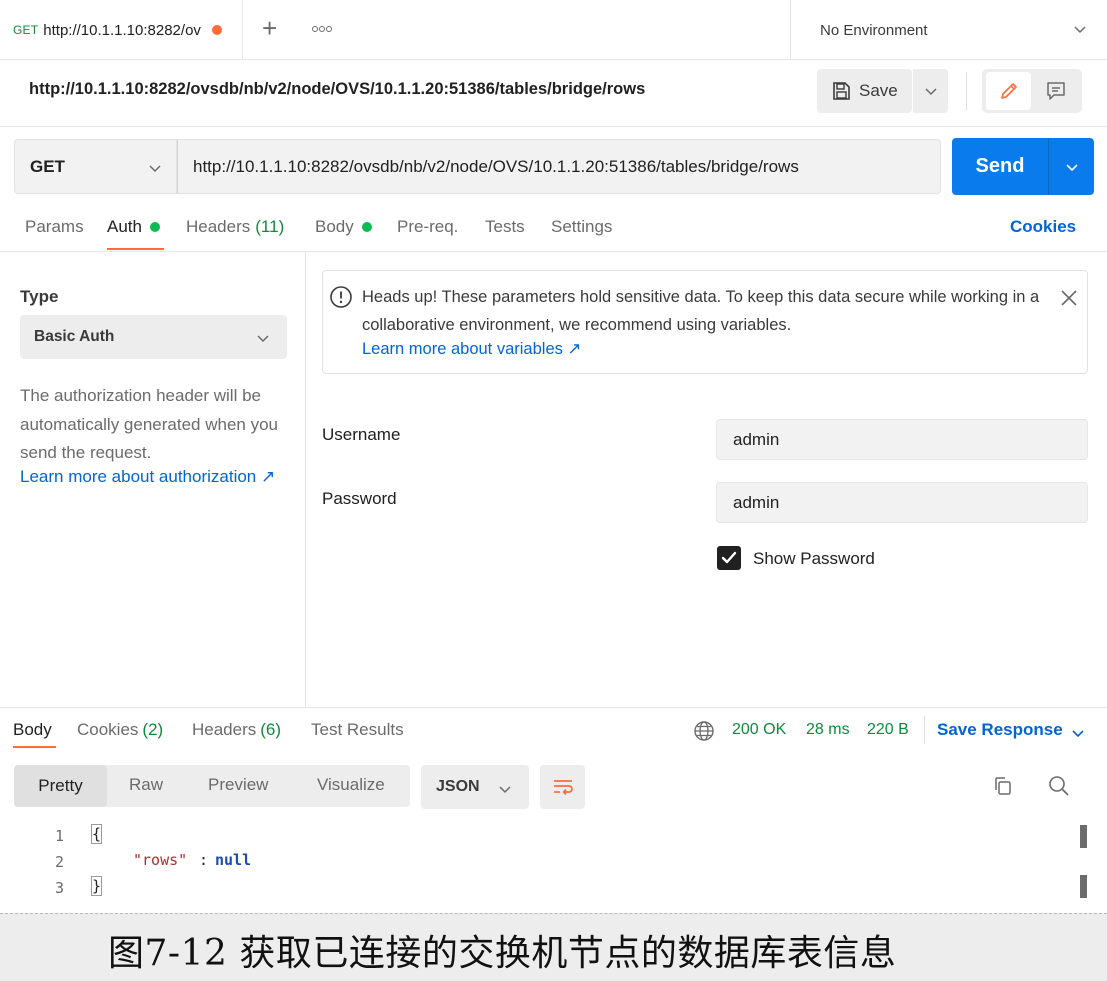 The height and width of the screenshot is (981, 1107). I want to click on search-icon, so click(1059, 786).